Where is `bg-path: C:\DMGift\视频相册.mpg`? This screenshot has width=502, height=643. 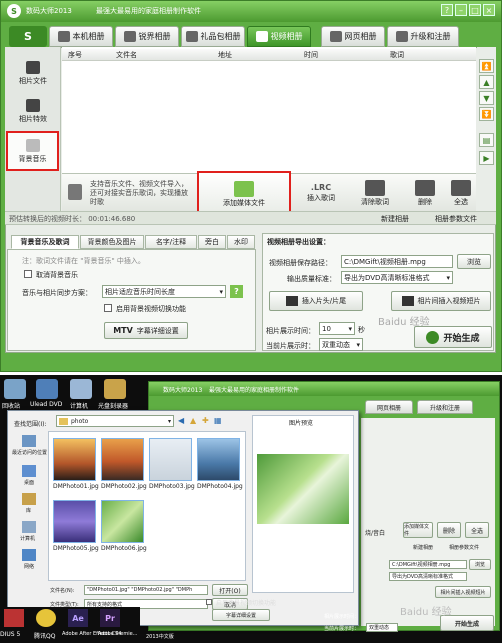
bg-path: C:\DMGift\视频相册.mpg is located at coordinates (428, 564).